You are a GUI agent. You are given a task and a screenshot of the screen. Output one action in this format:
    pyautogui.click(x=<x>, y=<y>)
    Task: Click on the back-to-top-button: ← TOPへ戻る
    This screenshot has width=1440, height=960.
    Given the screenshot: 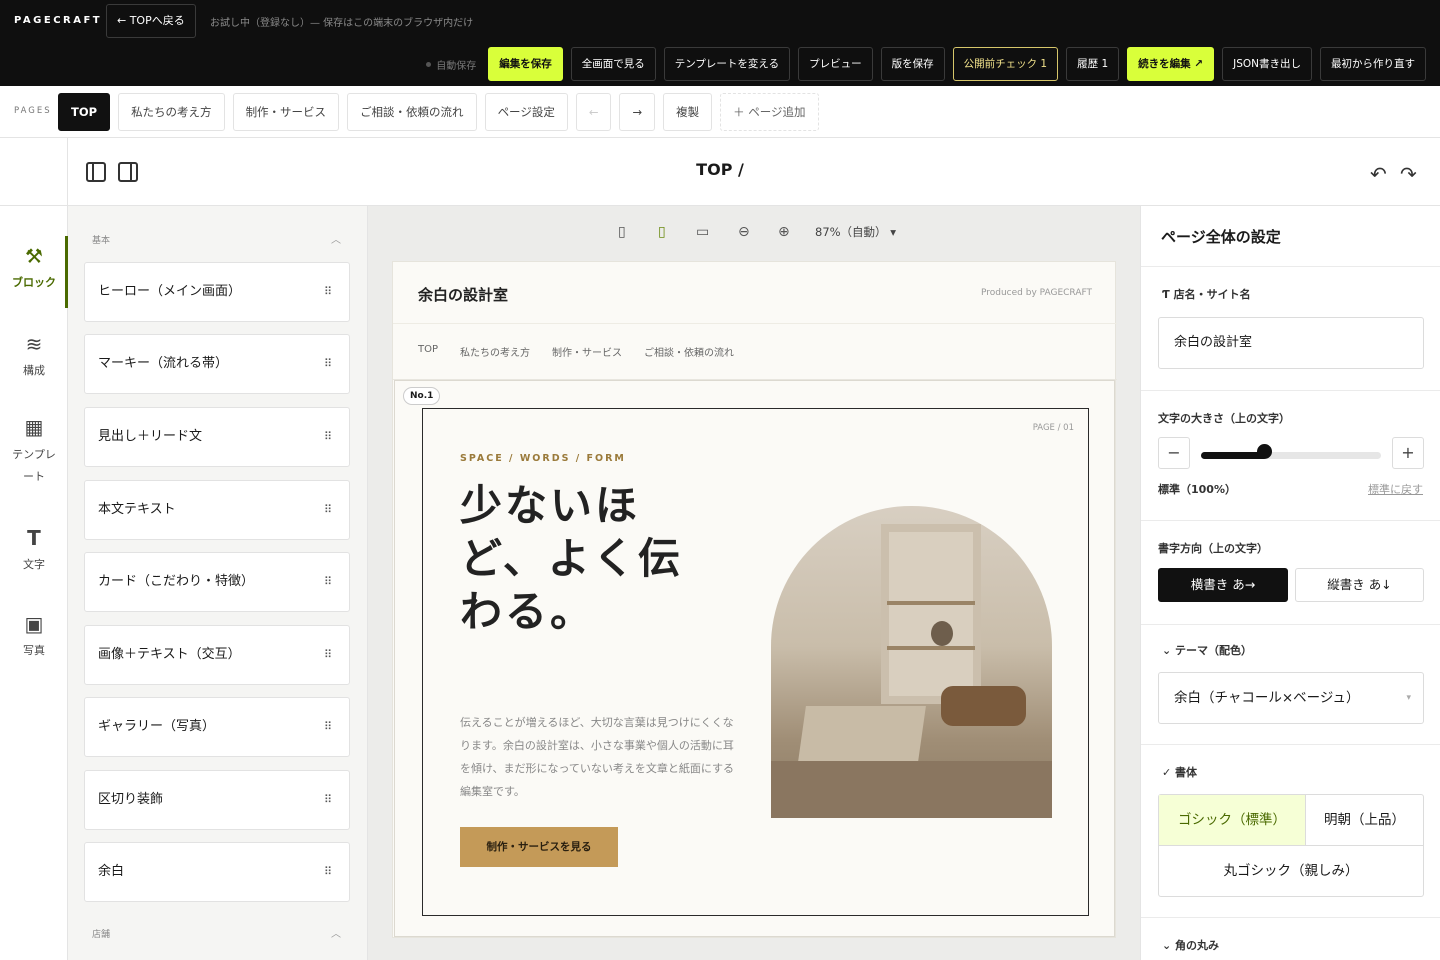 What is the action you would take?
    pyautogui.click(x=151, y=21)
    